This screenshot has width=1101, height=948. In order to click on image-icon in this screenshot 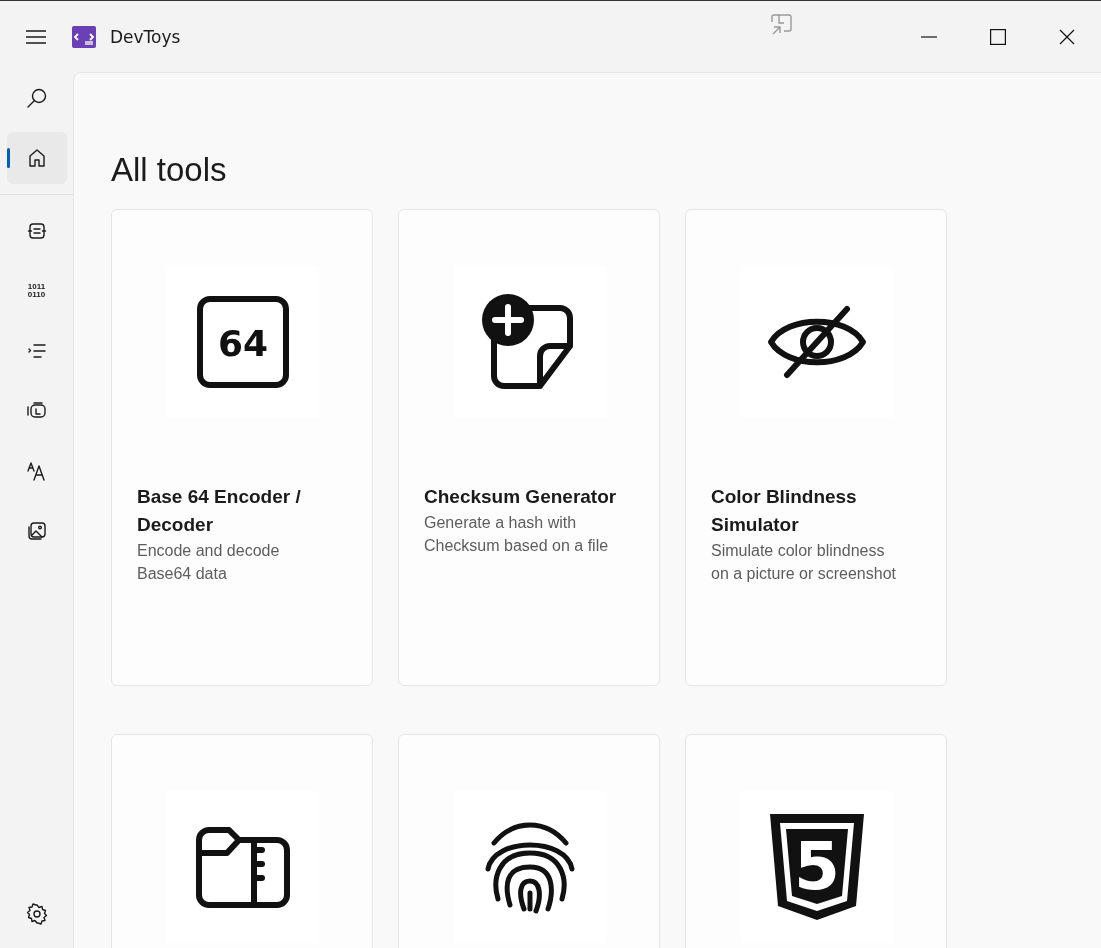, I will do `click(36, 531)`.